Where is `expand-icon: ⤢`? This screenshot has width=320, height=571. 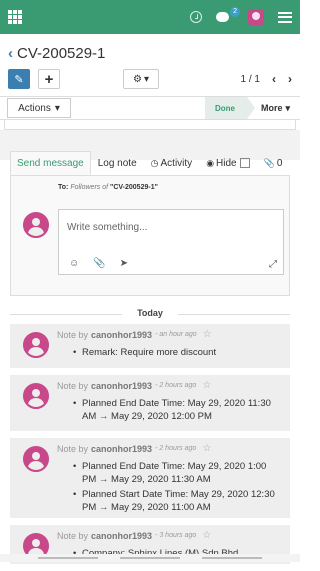 expand-icon: ⤢ is located at coordinates (273, 264).